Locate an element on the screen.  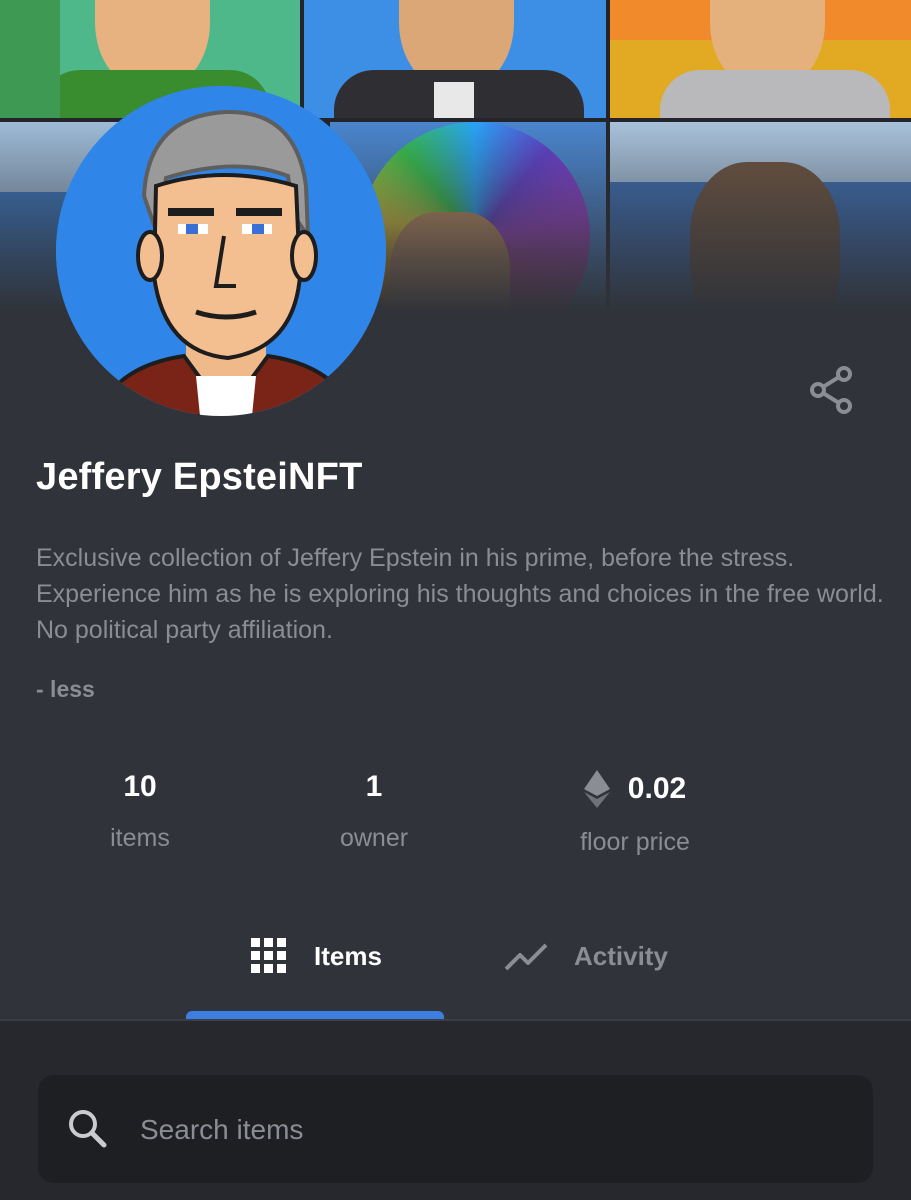
share-icon is located at coordinates (831, 390).